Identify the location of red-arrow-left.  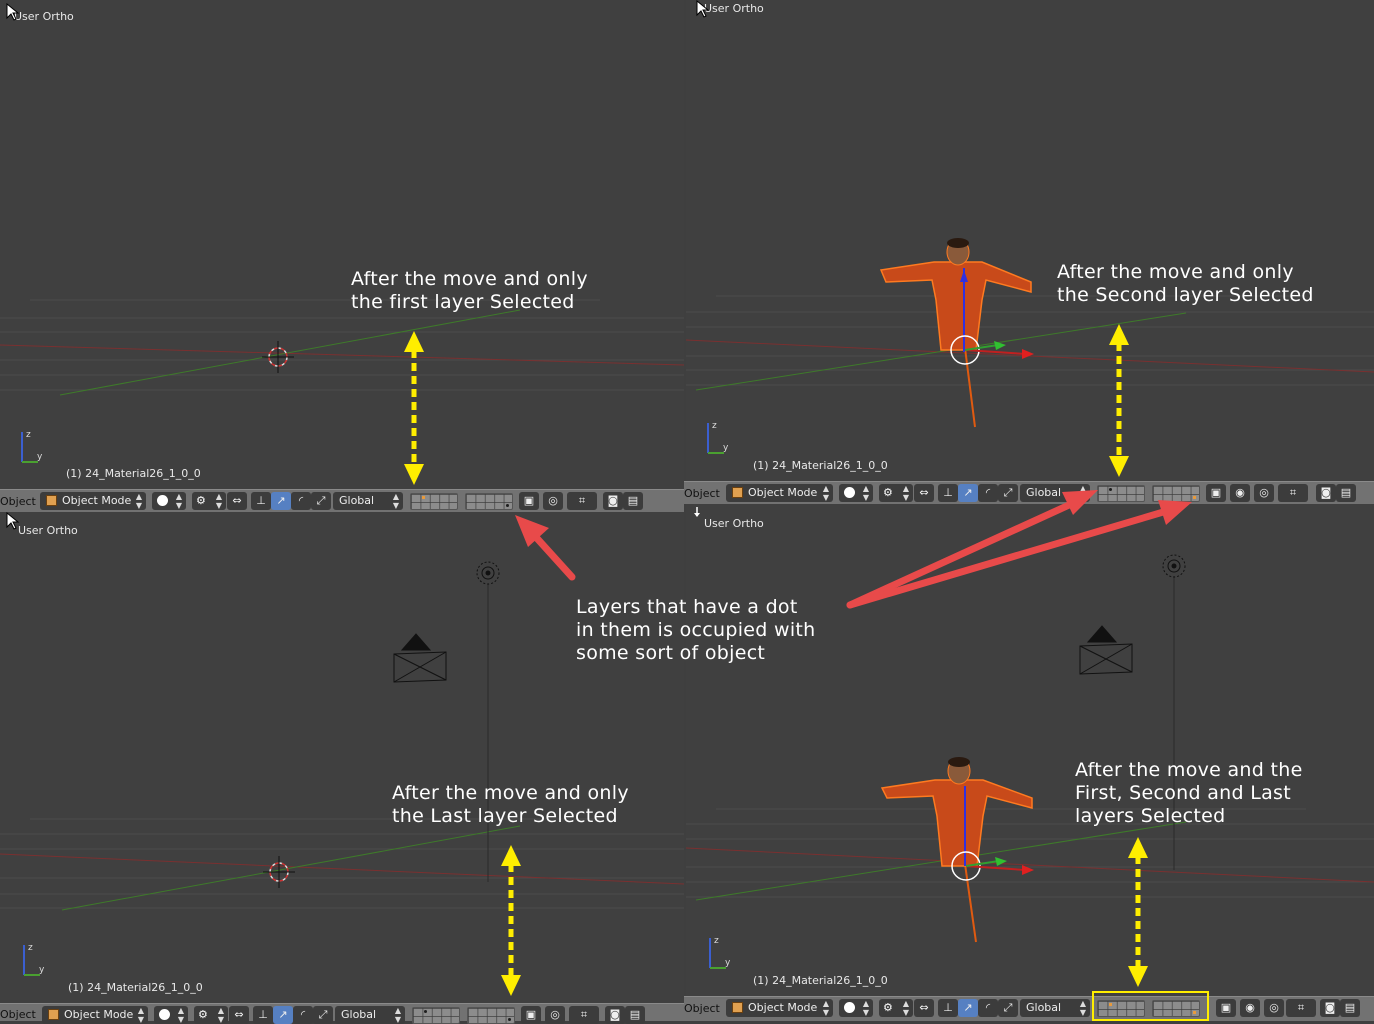
(545, 548).